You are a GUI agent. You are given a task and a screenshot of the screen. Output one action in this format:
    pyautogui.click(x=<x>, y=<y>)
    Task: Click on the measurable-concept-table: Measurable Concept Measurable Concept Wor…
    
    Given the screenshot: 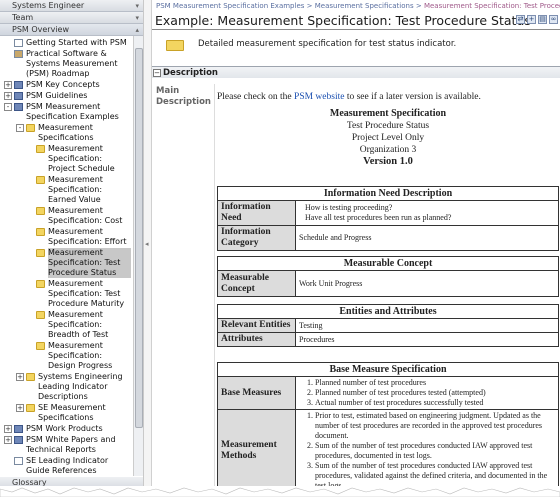 What is the action you would take?
    pyautogui.click(x=388, y=276)
    